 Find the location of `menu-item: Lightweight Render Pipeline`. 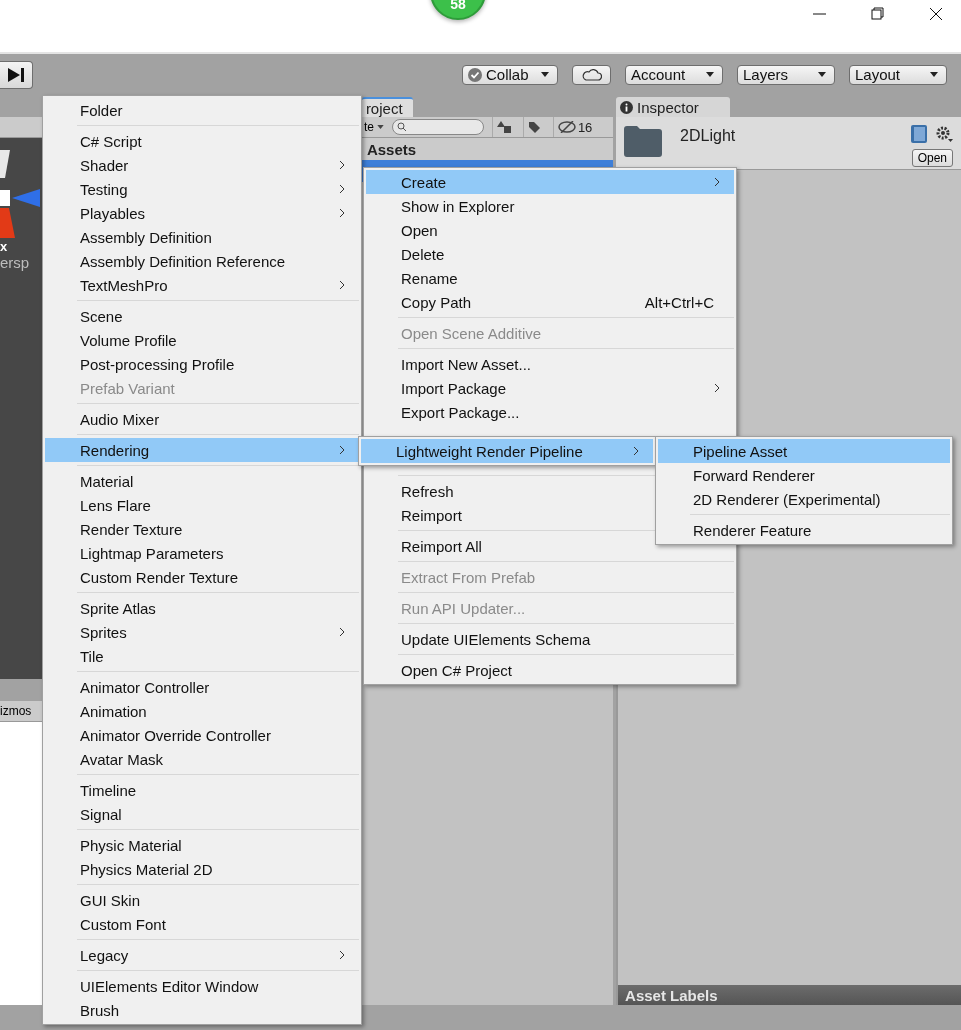

menu-item: Lightweight Render Pipeline is located at coordinates (507, 451).